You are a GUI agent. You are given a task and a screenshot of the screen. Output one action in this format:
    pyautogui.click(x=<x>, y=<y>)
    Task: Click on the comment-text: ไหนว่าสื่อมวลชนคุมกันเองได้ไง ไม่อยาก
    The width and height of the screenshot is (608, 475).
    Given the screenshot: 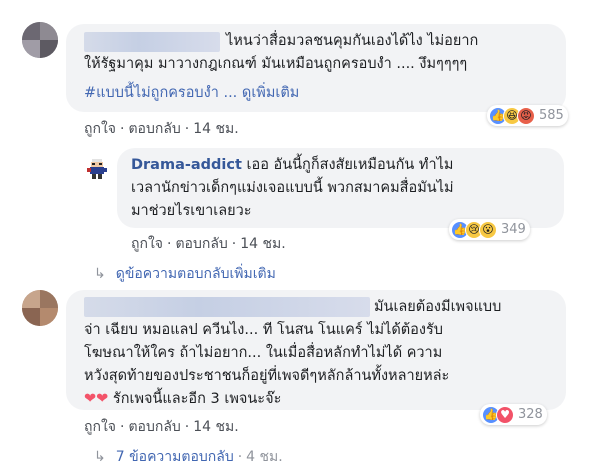 What is the action you would take?
    pyautogui.click(x=352, y=41)
    